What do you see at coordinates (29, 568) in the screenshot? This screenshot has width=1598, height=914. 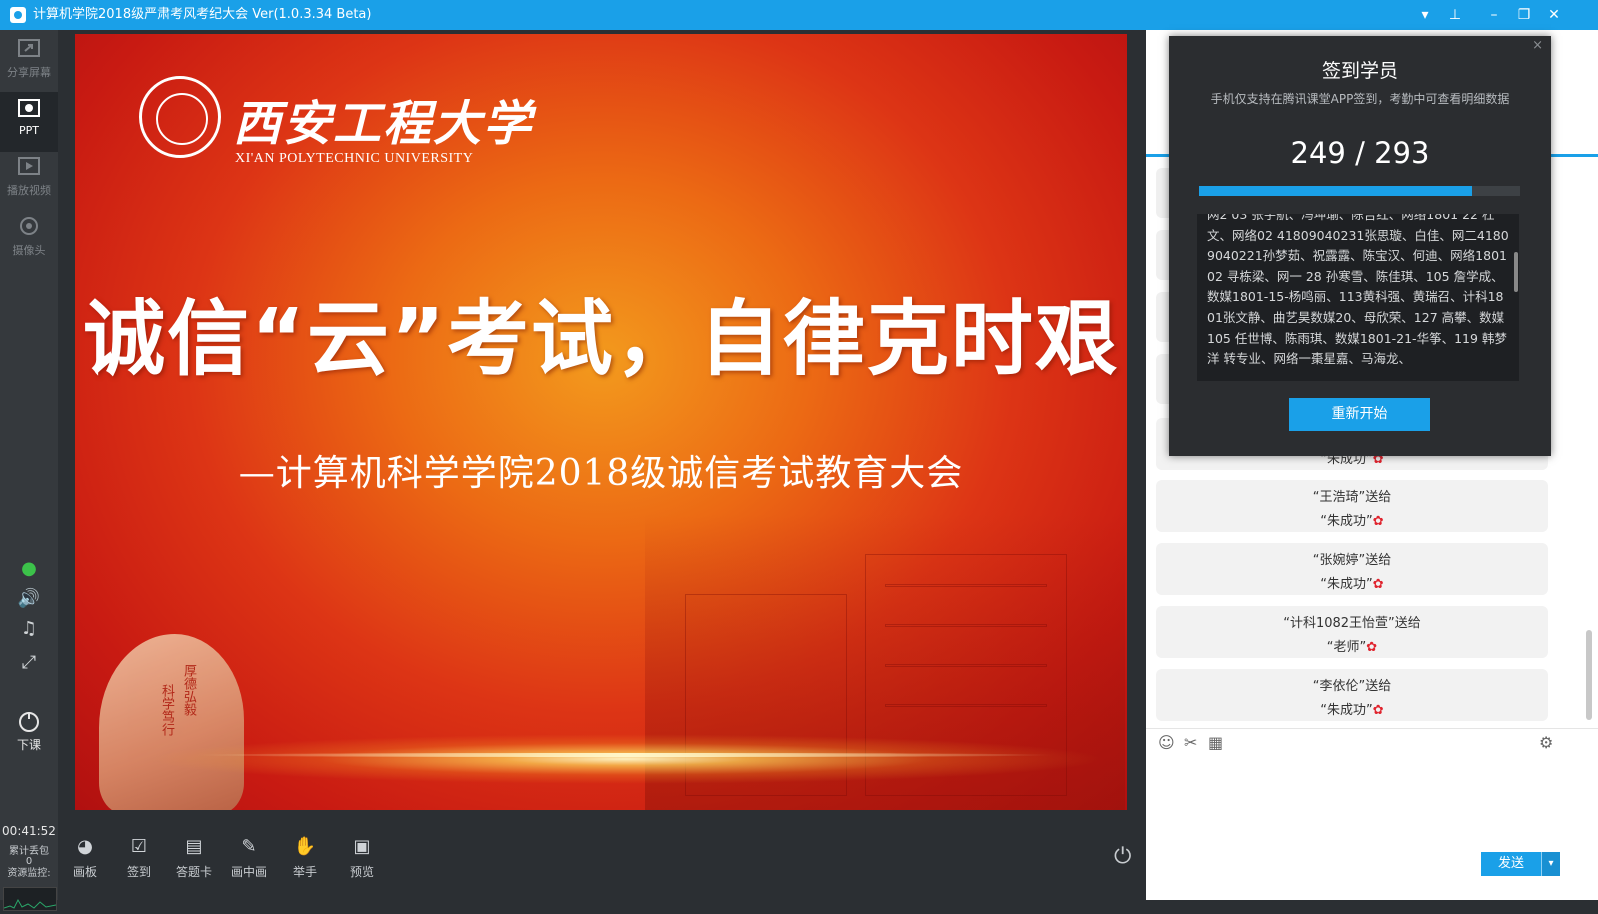 I see `microphone-icon: ●` at bounding box center [29, 568].